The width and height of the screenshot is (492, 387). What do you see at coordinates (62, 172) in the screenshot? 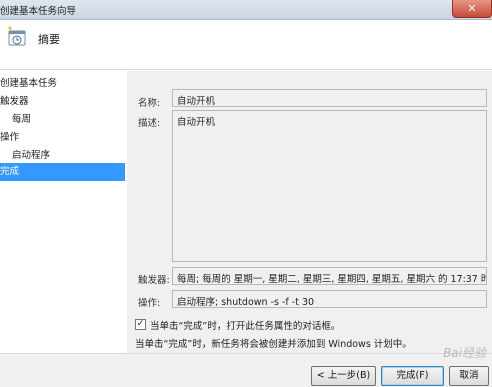
I see `step-finish: 完成` at bounding box center [62, 172].